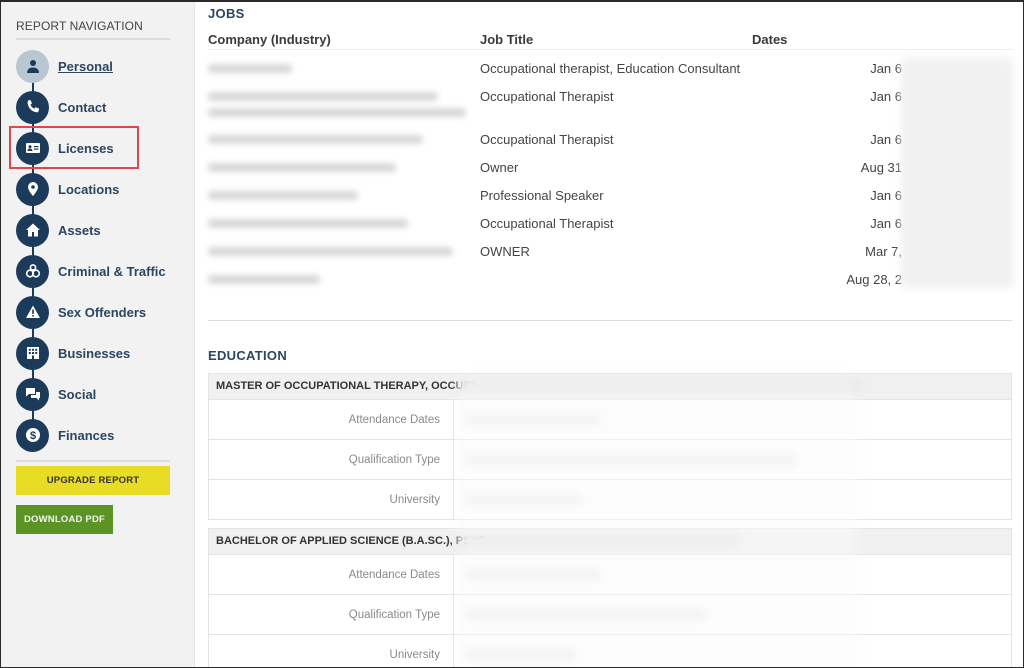 The image size is (1024, 668). I want to click on nav-item-personal: Personal, so click(64, 66).